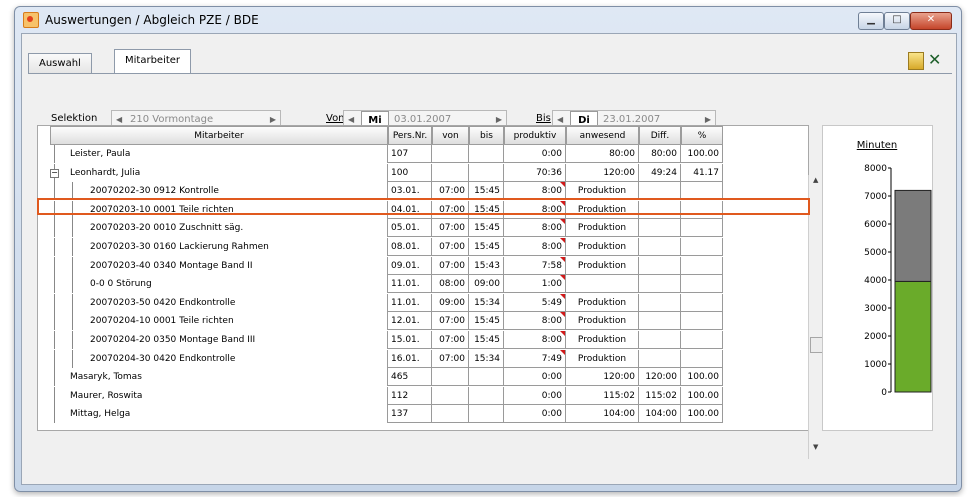 The image size is (970, 497). What do you see at coordinates (897, 21) in the screenshot?
I see `maximize-button: □` at bounding box center [897, 21].